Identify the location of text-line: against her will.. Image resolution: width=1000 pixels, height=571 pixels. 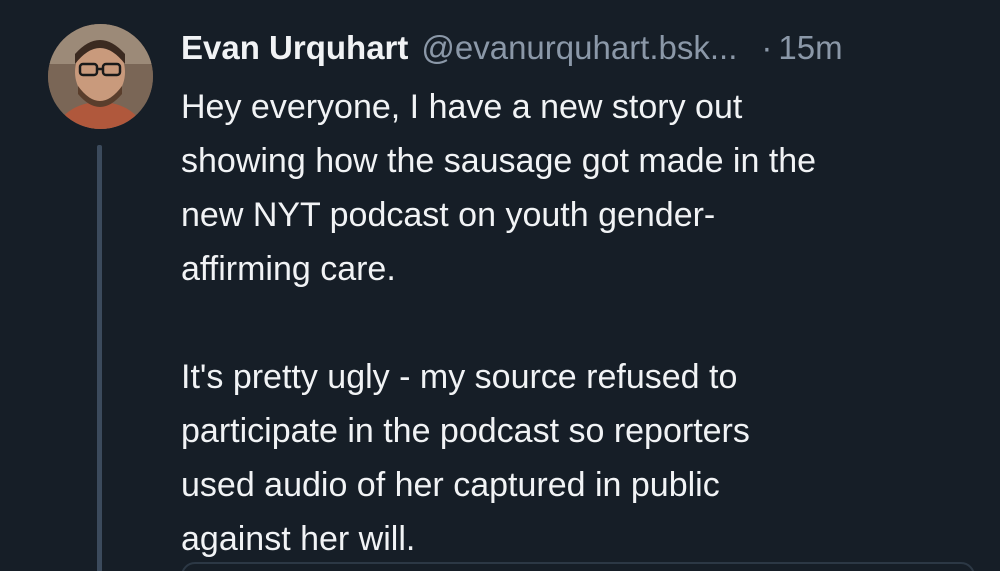
(298, 539).